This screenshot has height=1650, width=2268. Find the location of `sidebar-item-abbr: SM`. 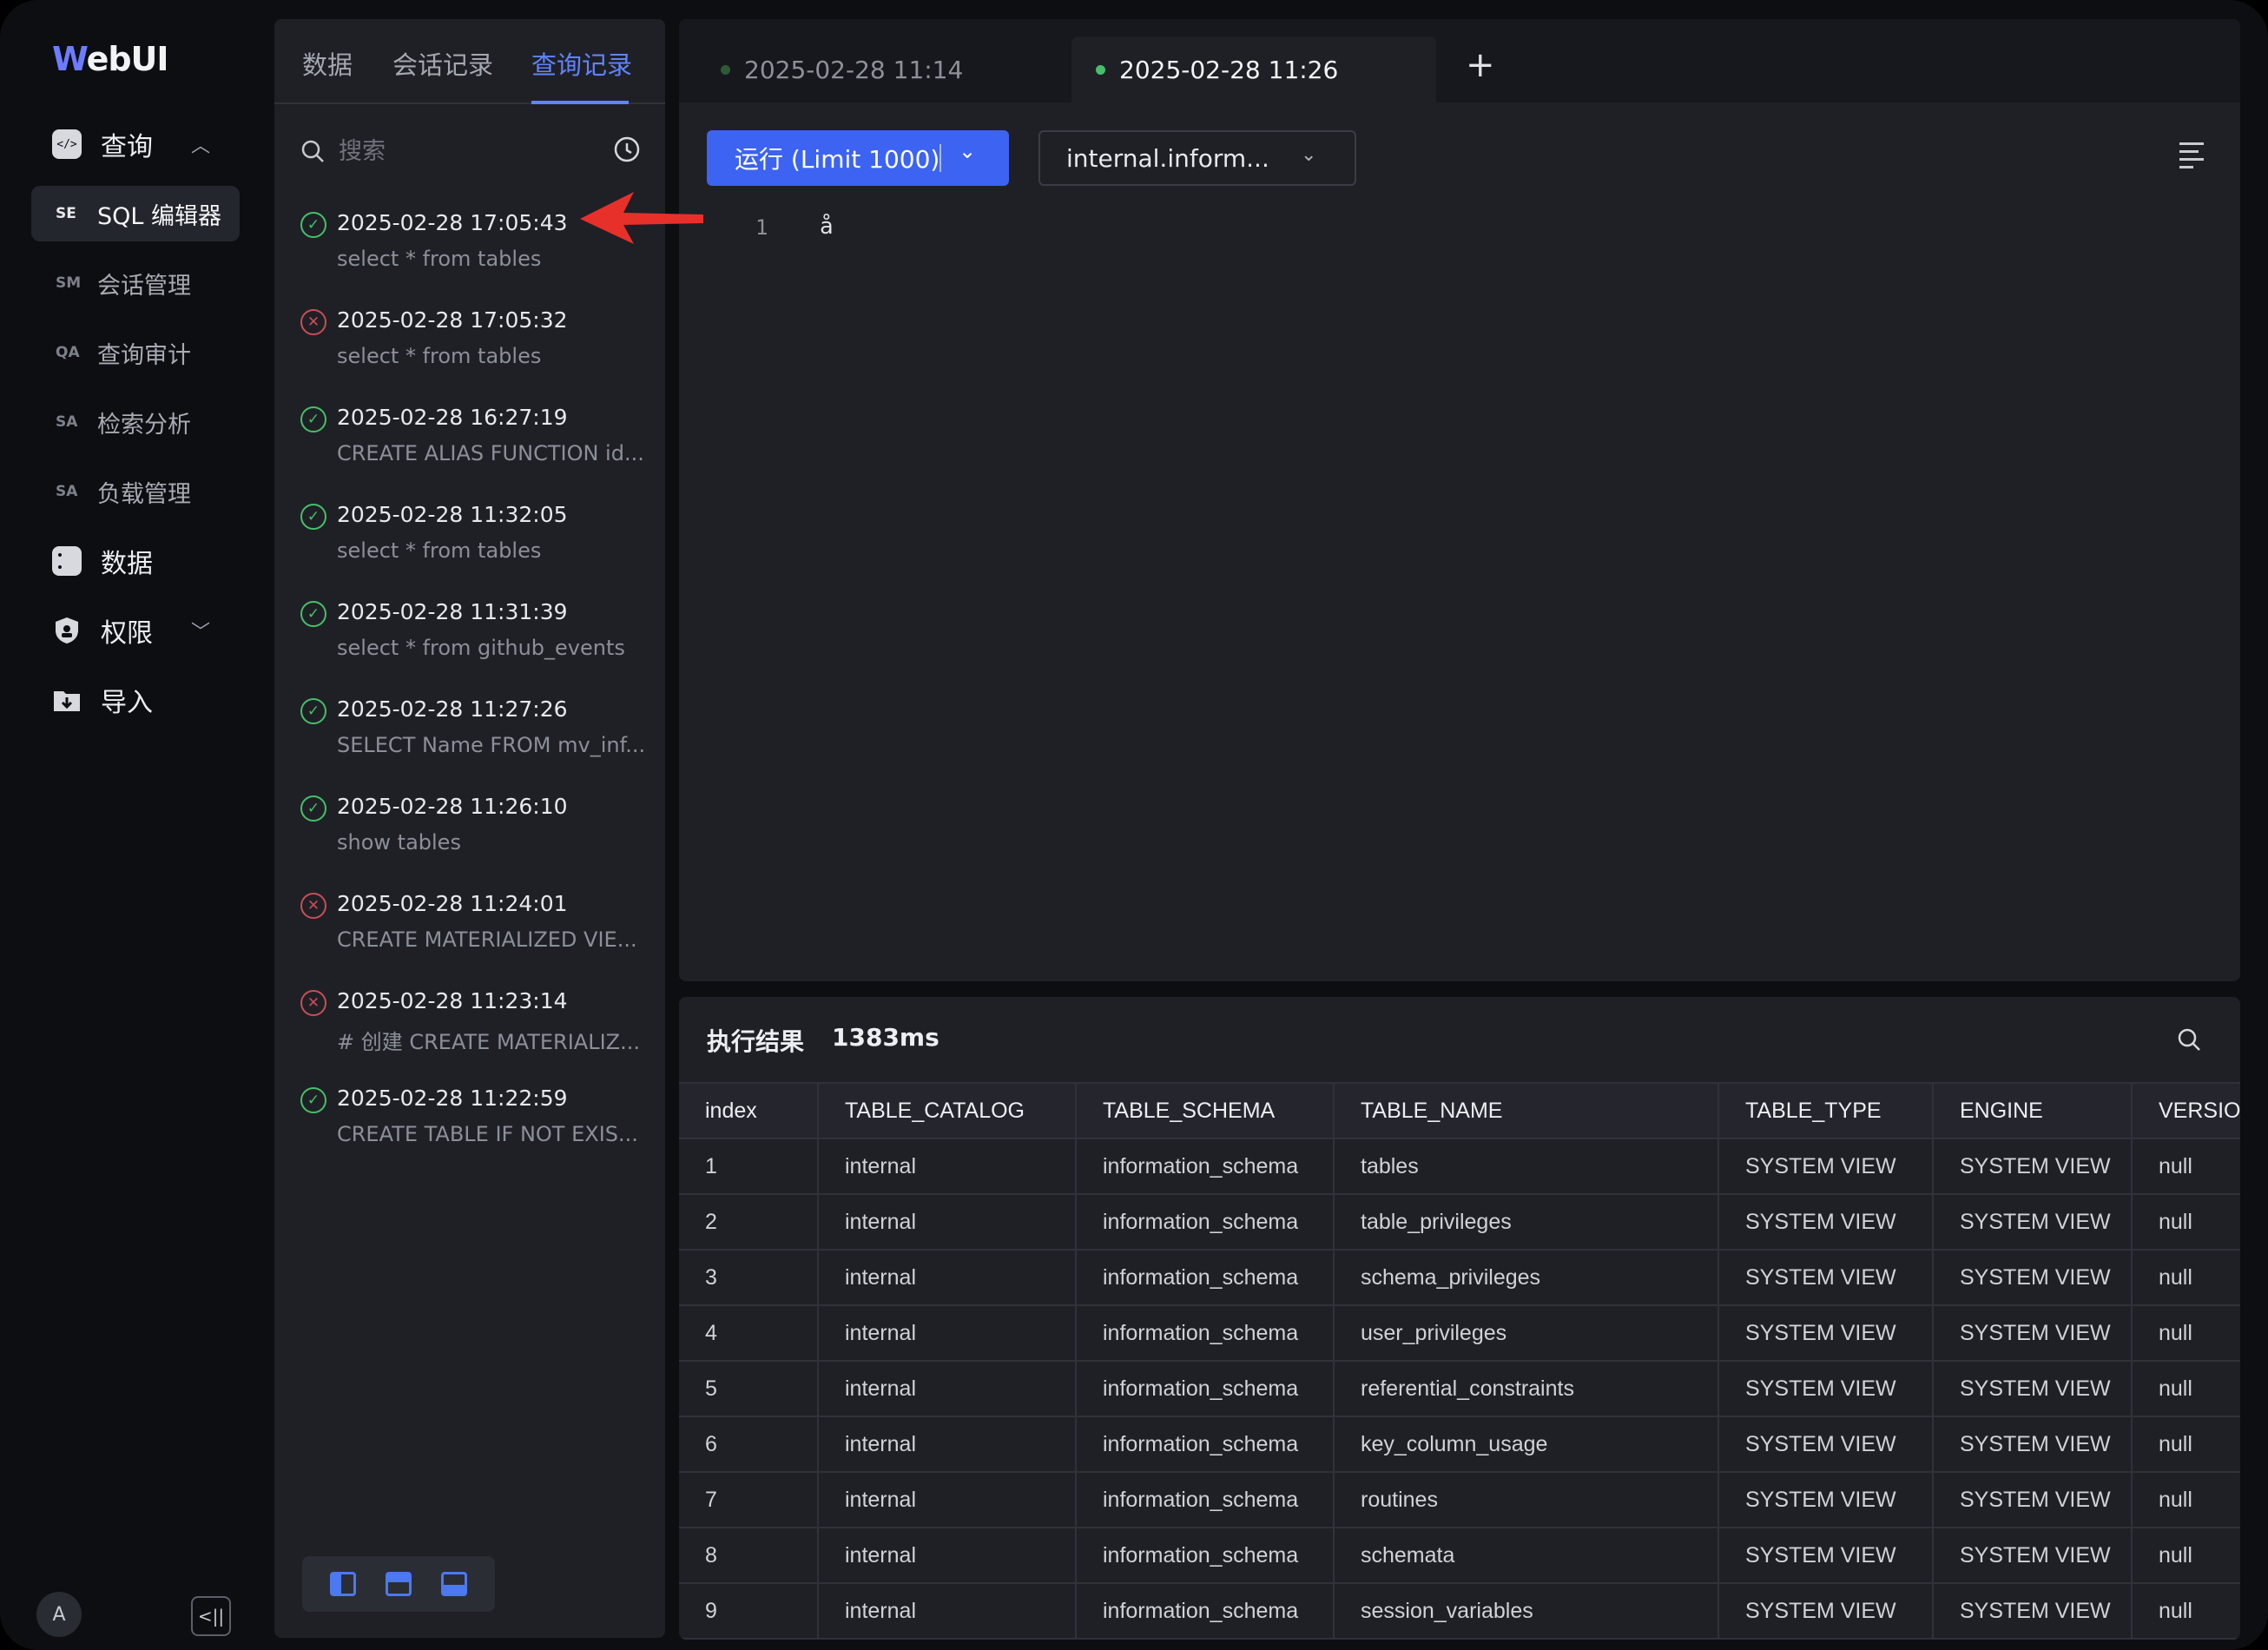

sidebar-item-abbr: SM is located at coordinates (69, 283).